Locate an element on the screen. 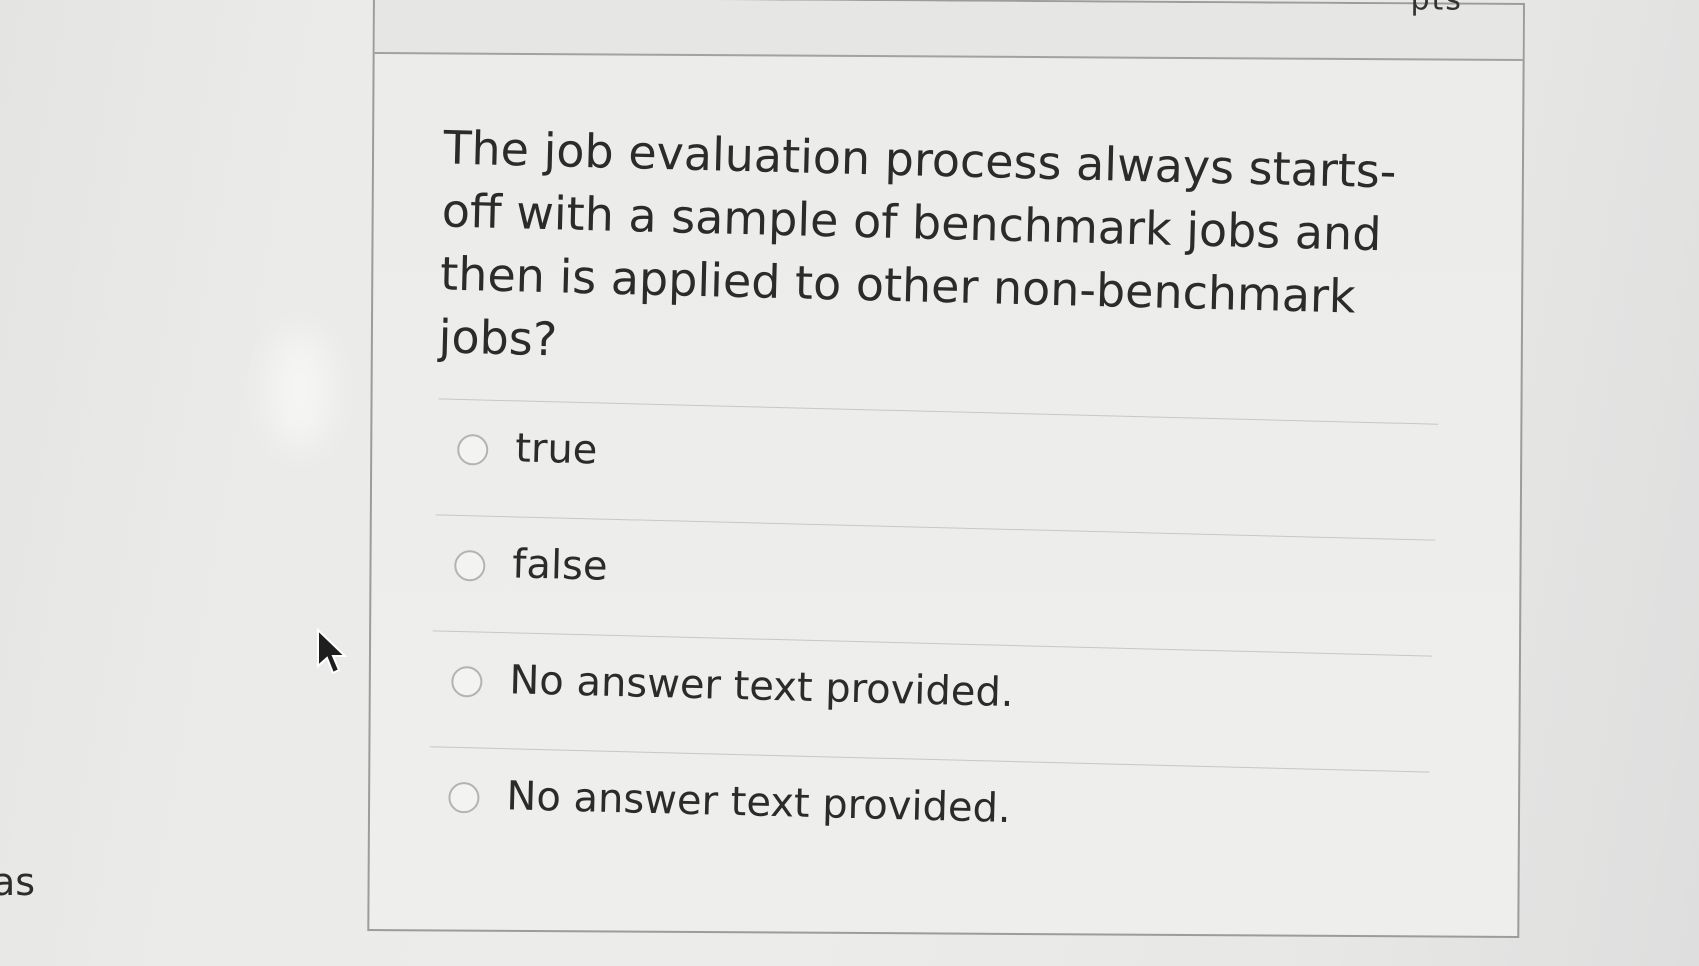 Image resolution: width=1699 pixels, height=966 pixels. answer-label: false is located at coordinates (560, 565).